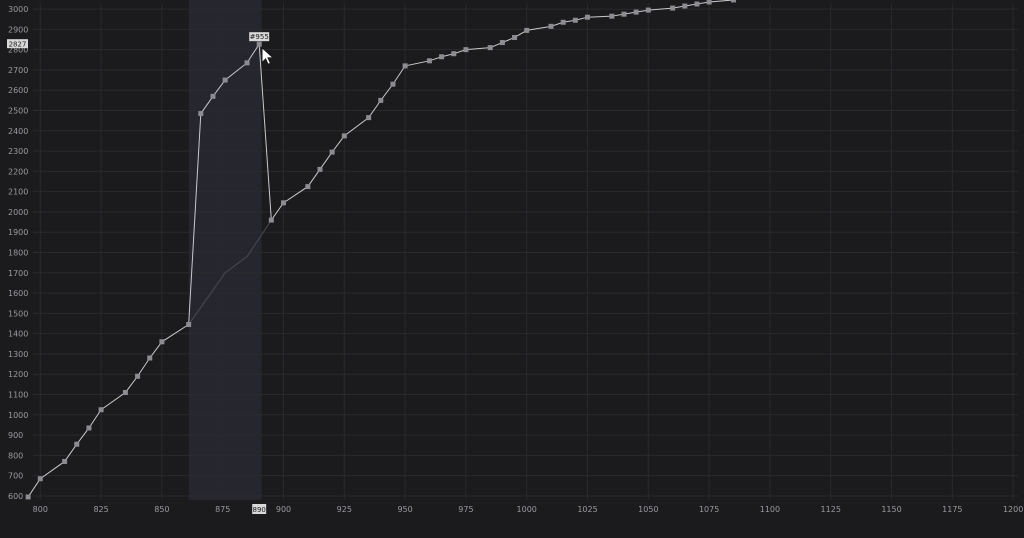  What do you see at coordinates (709, 509) in the screenshot?
I see `x-tick-label: 1075` at bounding box center [709, 509].